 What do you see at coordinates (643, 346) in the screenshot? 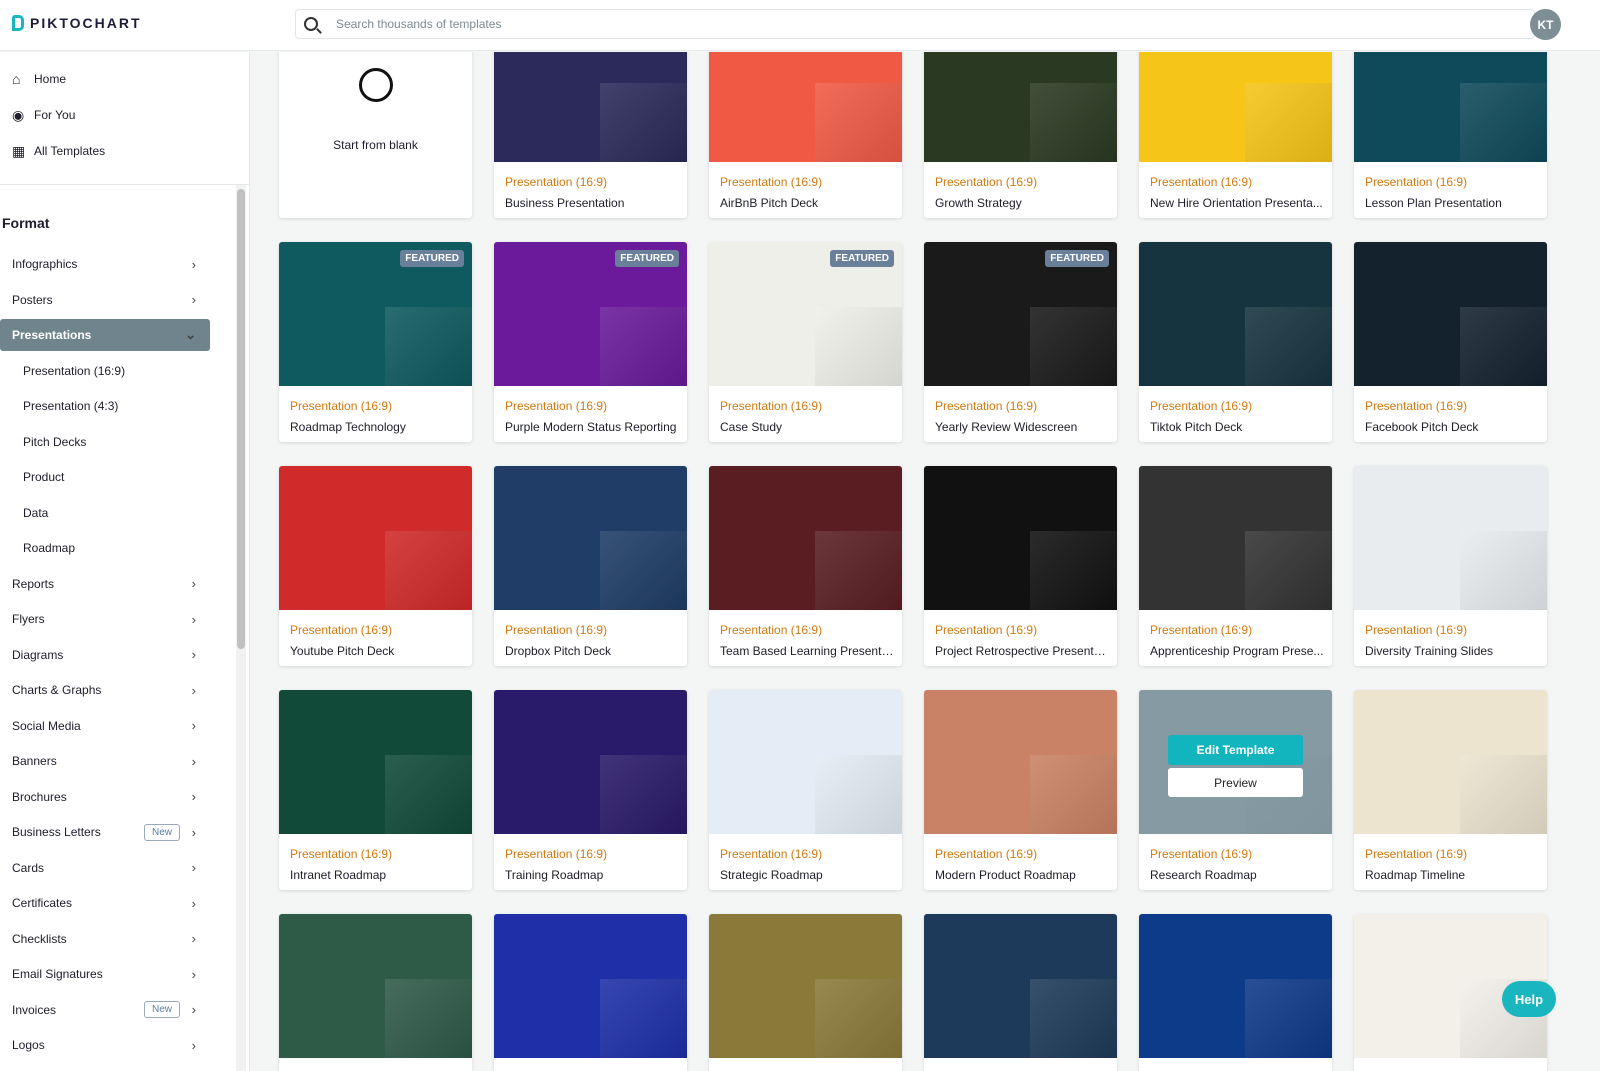
I see `thumbnail-image` at bounding box center [643, 346].